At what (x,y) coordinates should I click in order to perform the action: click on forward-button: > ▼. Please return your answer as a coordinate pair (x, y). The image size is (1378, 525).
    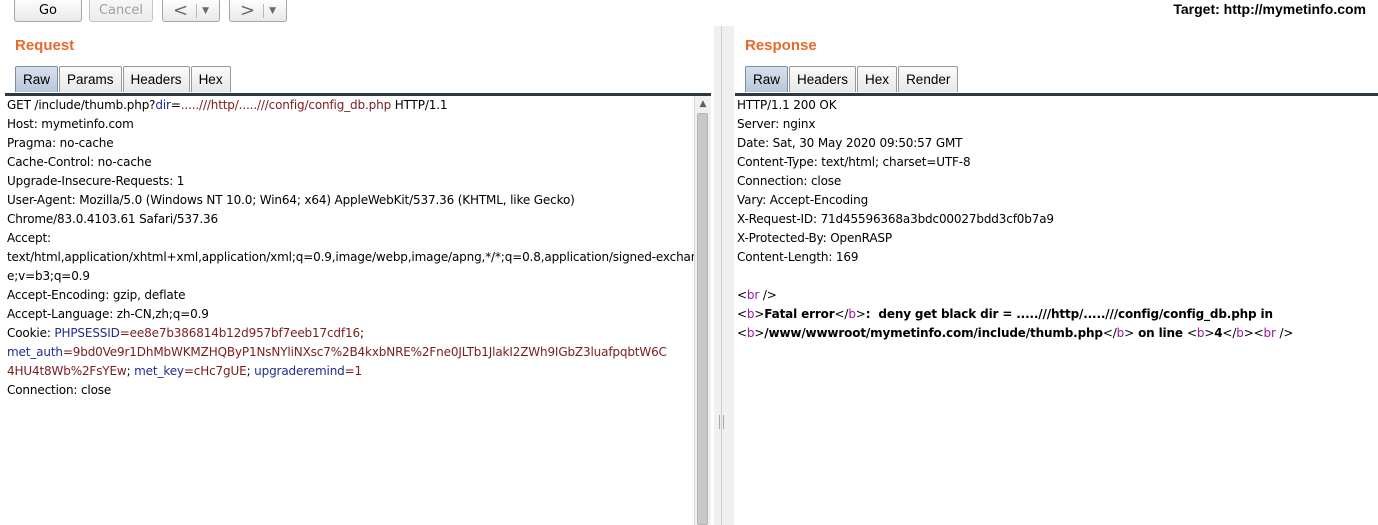
    Looking at the image, I should click on (258, 11).